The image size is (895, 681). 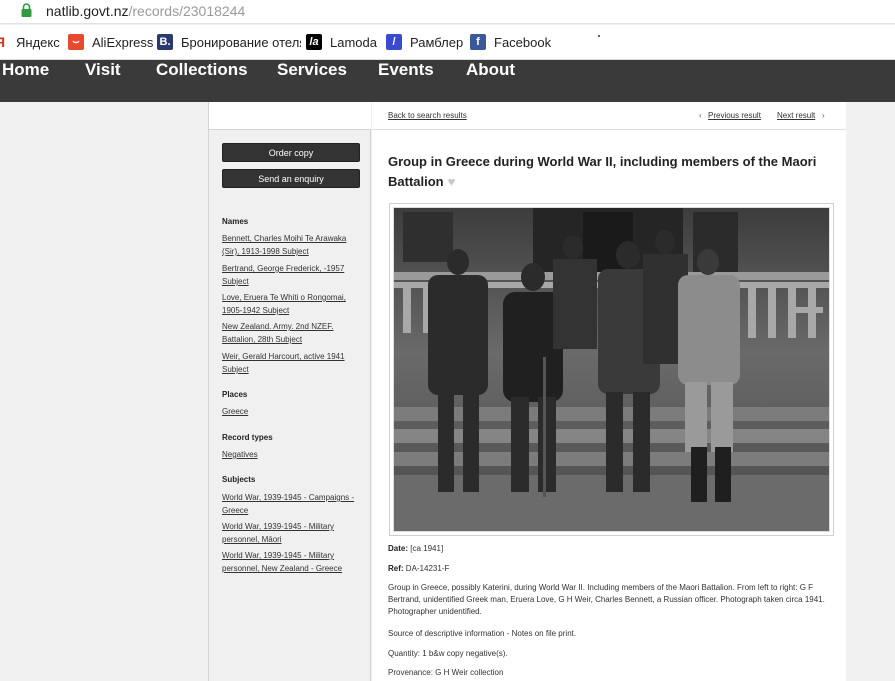 What do you see at coordinates (239, 479) in the screenshot?
I see `subjects-heading: Subjects` at bounding box center [239, 479].